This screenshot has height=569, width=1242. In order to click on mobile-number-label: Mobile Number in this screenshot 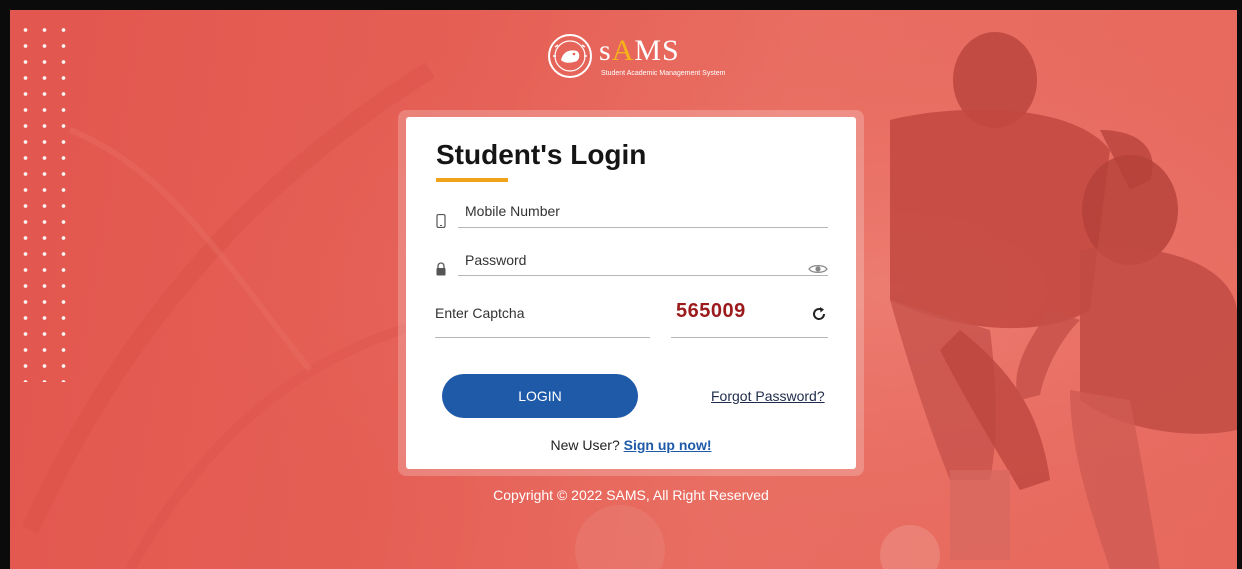, I will do `click(512, 211)`.